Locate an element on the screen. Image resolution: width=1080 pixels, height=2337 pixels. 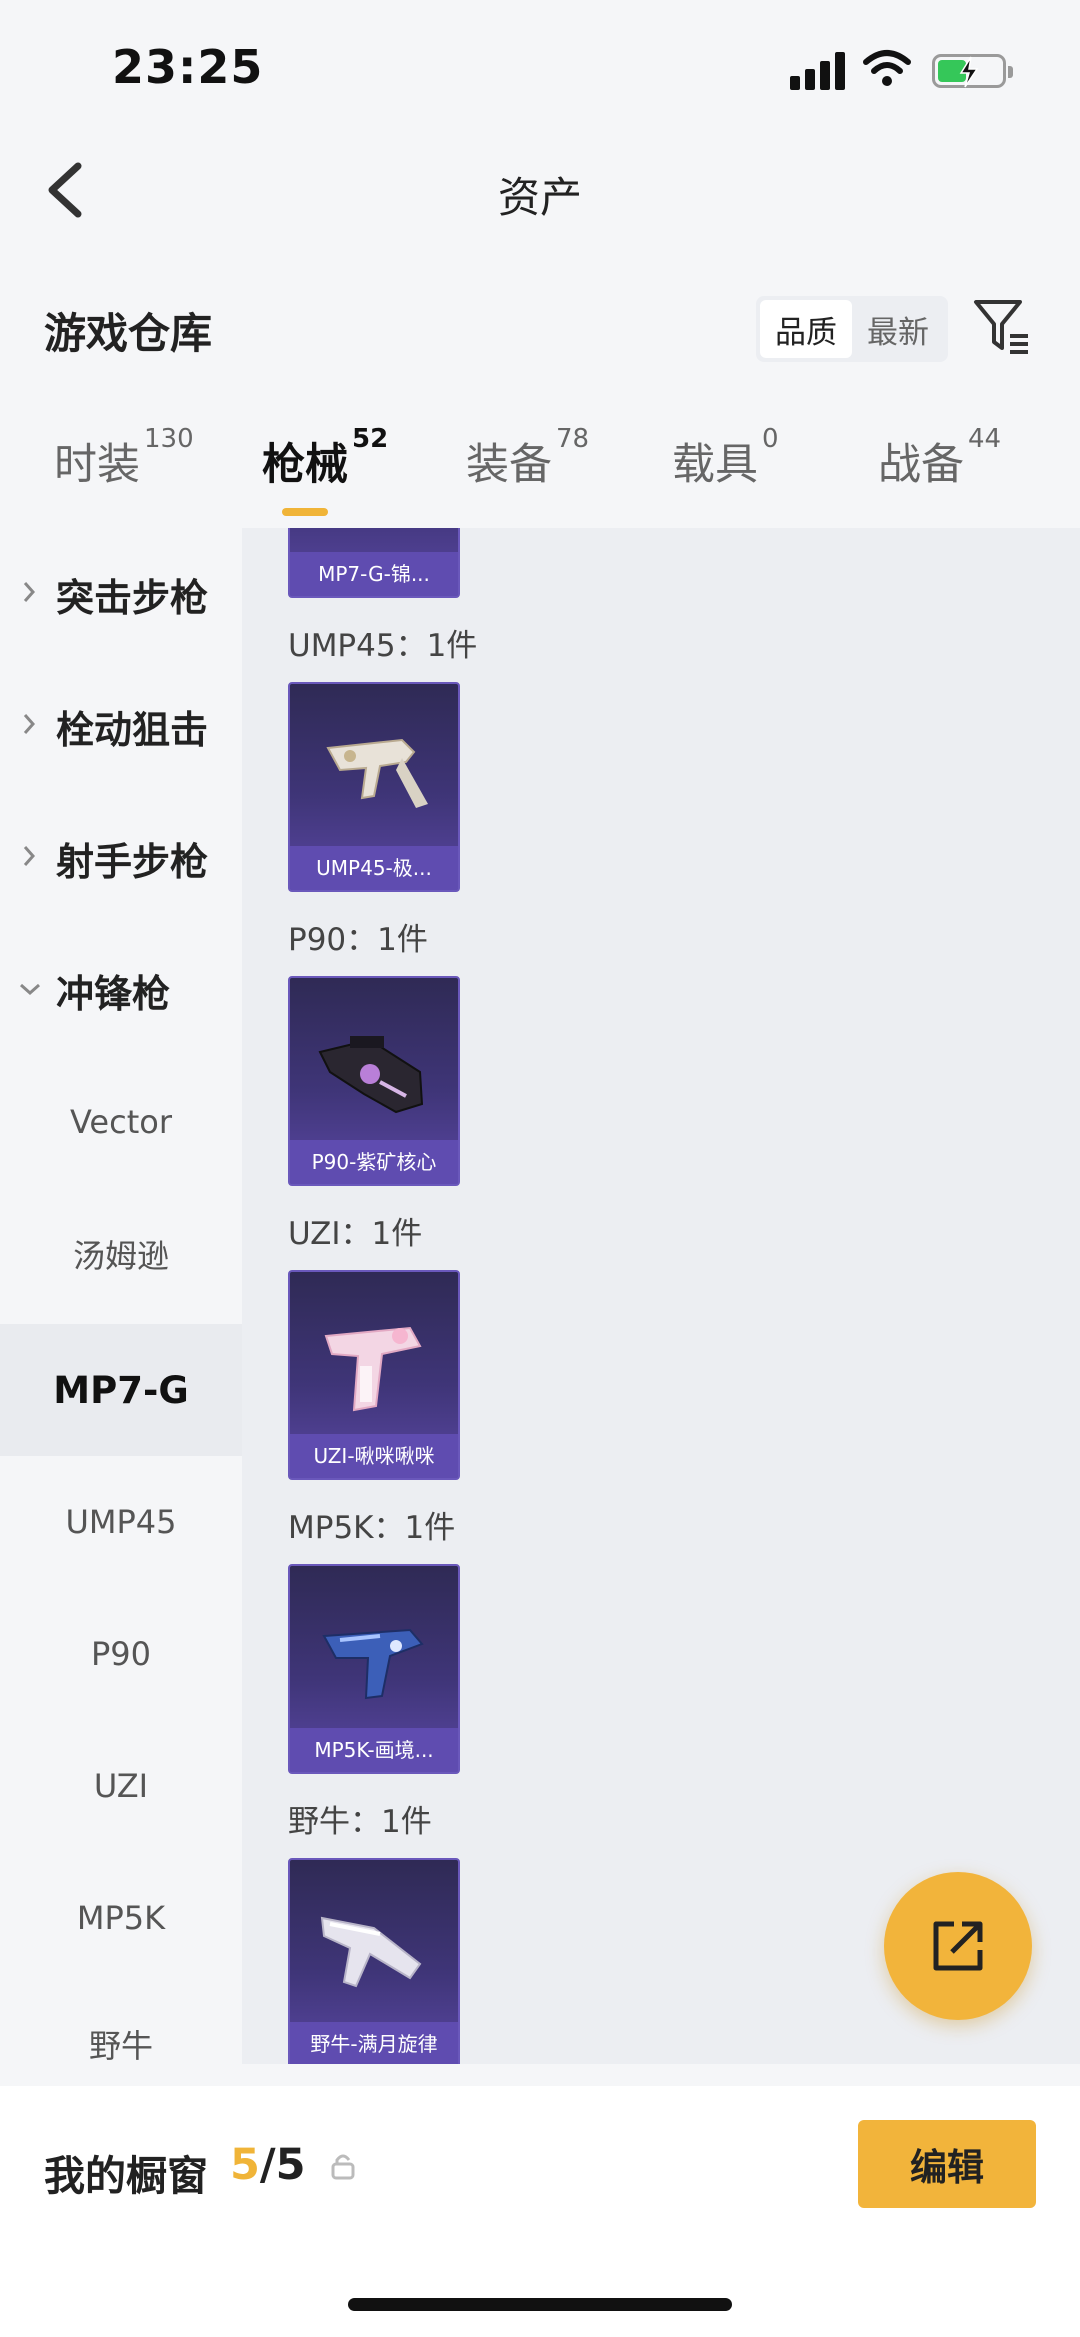
share-button is located at coordinates (958, 1946).